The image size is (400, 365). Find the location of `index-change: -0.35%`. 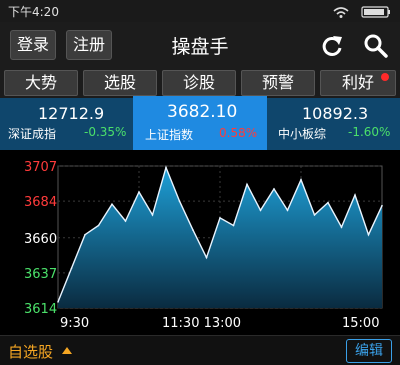

index-change: -0.35% is located at coordinates (105, 132).